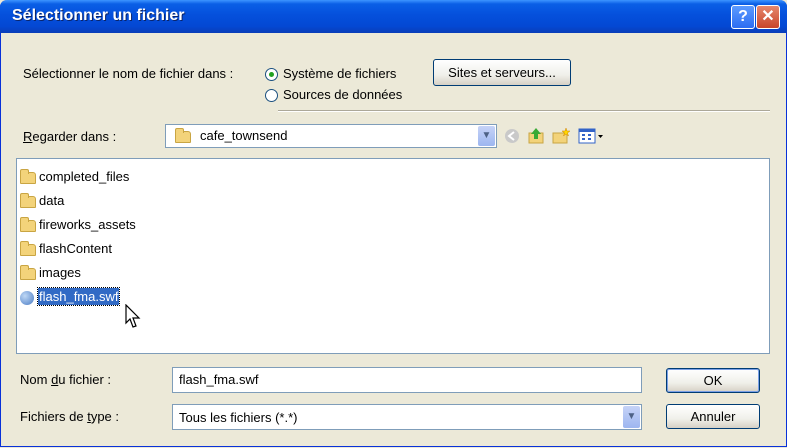 Image resolution: width=787 pixels, height=448 pixels. What do you see at coordinates (98, 15) in the screenshot?
I see `window-title: Sélectionner un fichier` at bounding box center [98, 15].